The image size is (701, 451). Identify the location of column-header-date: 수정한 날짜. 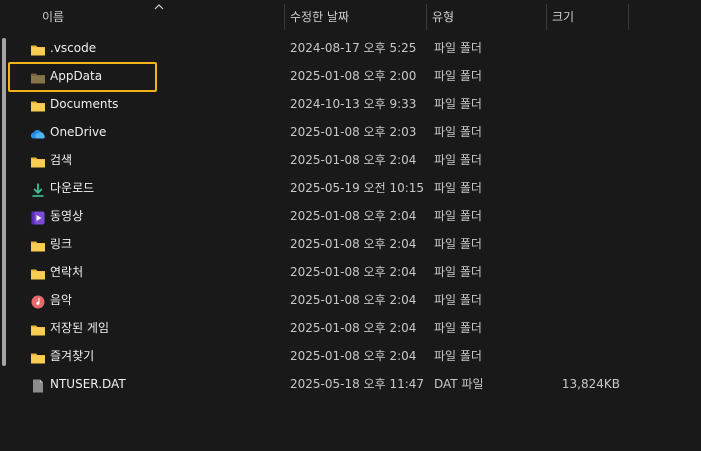
(355, 17).